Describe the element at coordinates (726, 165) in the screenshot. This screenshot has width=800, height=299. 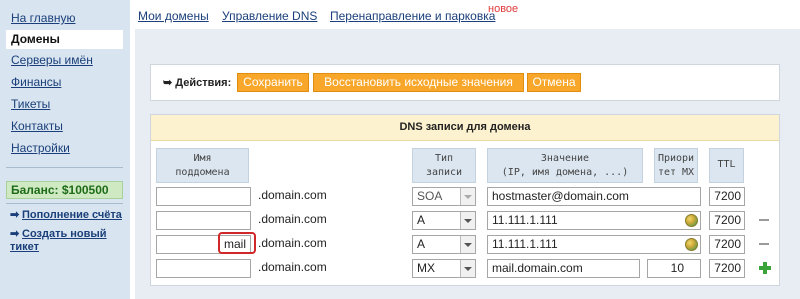
I see `column-ttl-header: TTL` at that location.